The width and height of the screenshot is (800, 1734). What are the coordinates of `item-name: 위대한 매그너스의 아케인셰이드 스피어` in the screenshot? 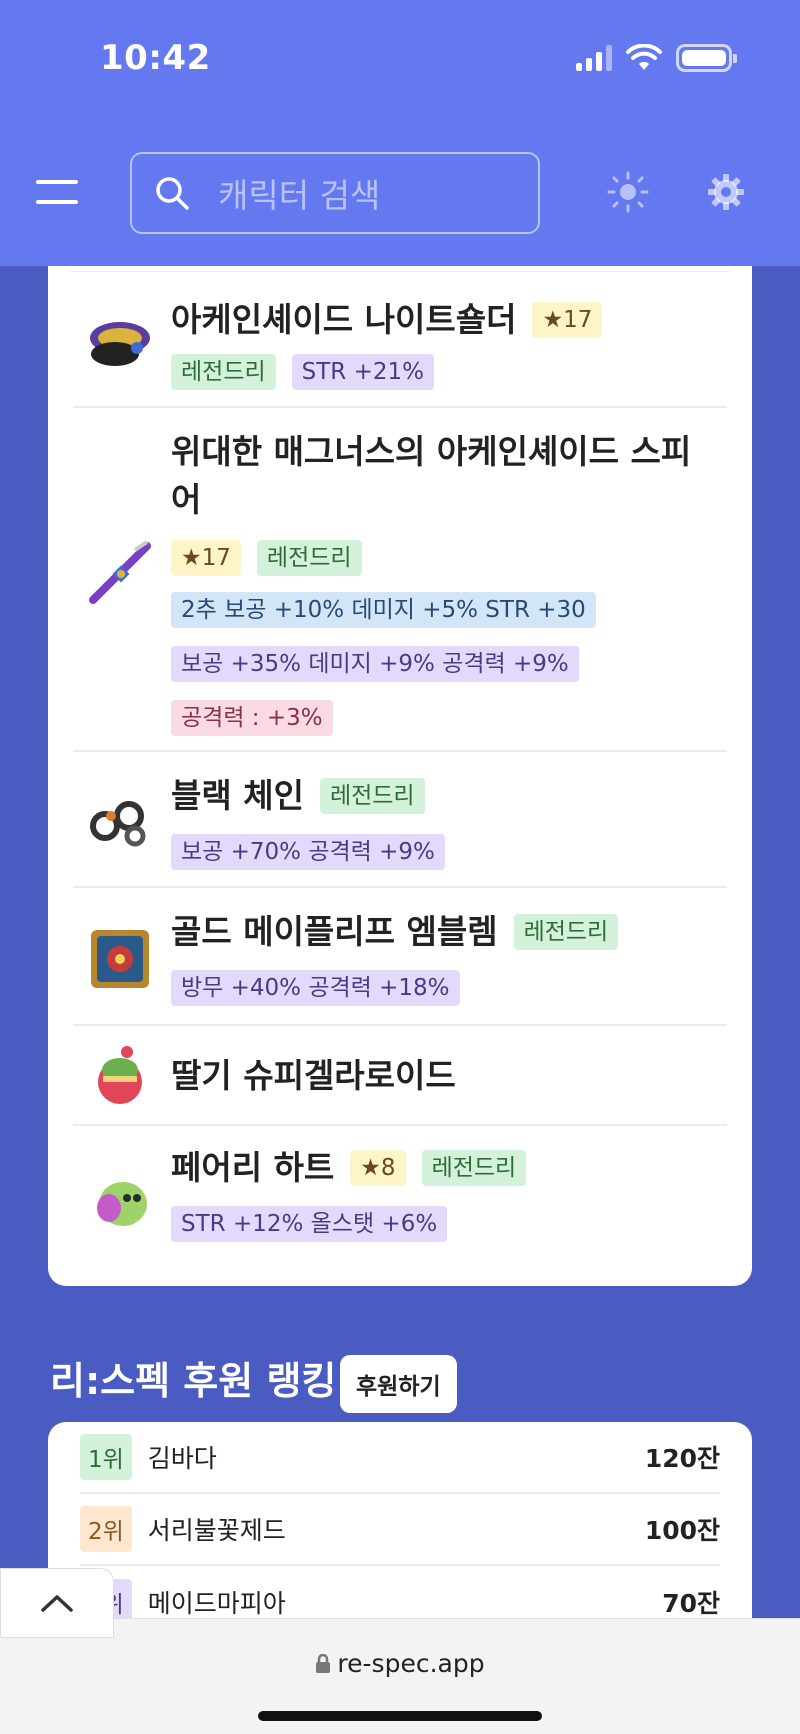 It's located at (431, 475).